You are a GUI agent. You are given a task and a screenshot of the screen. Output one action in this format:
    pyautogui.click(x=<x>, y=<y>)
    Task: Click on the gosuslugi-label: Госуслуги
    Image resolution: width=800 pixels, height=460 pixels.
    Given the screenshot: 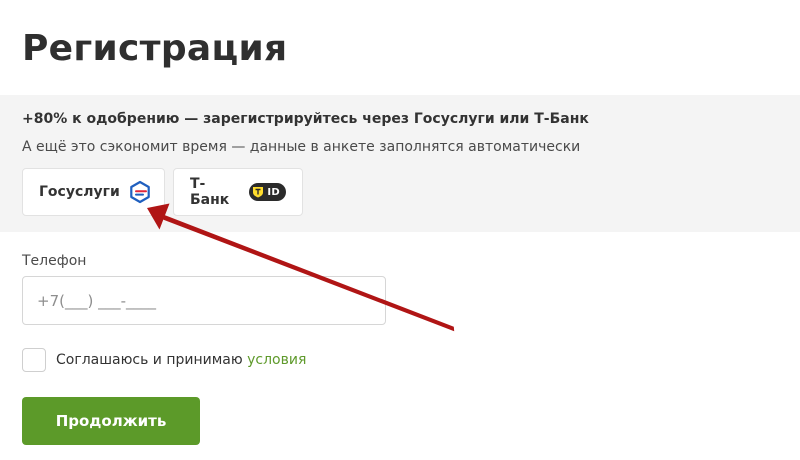 What is the action you would take?
    pyautogui.click(x=79, y=192)
    